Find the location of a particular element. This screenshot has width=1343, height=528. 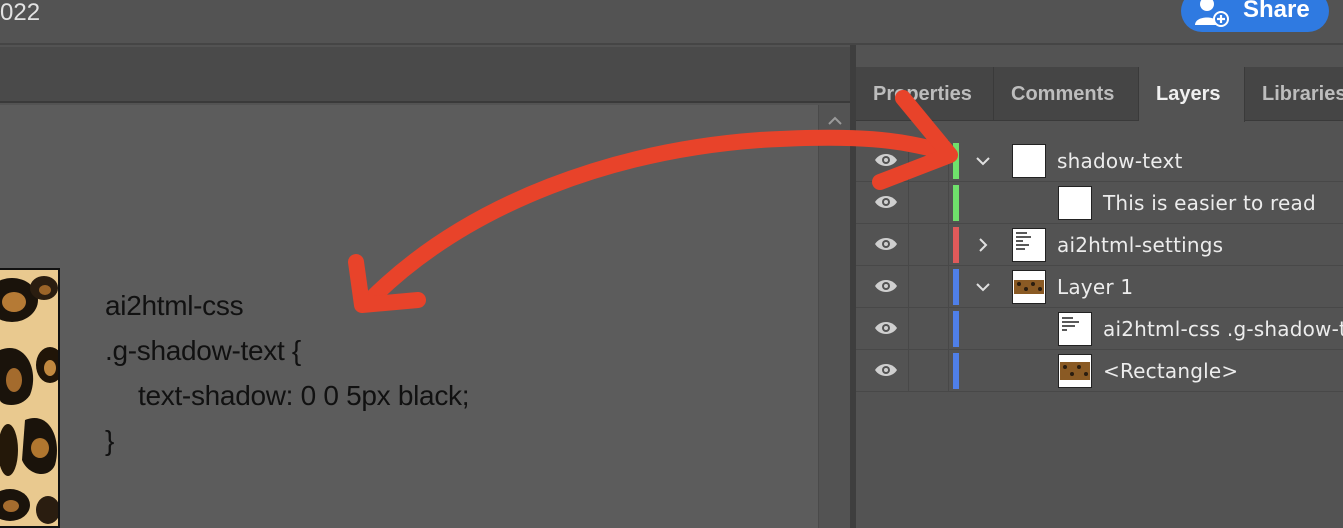

layer-name: Layer 1 is located at coordinates (1095, 287).